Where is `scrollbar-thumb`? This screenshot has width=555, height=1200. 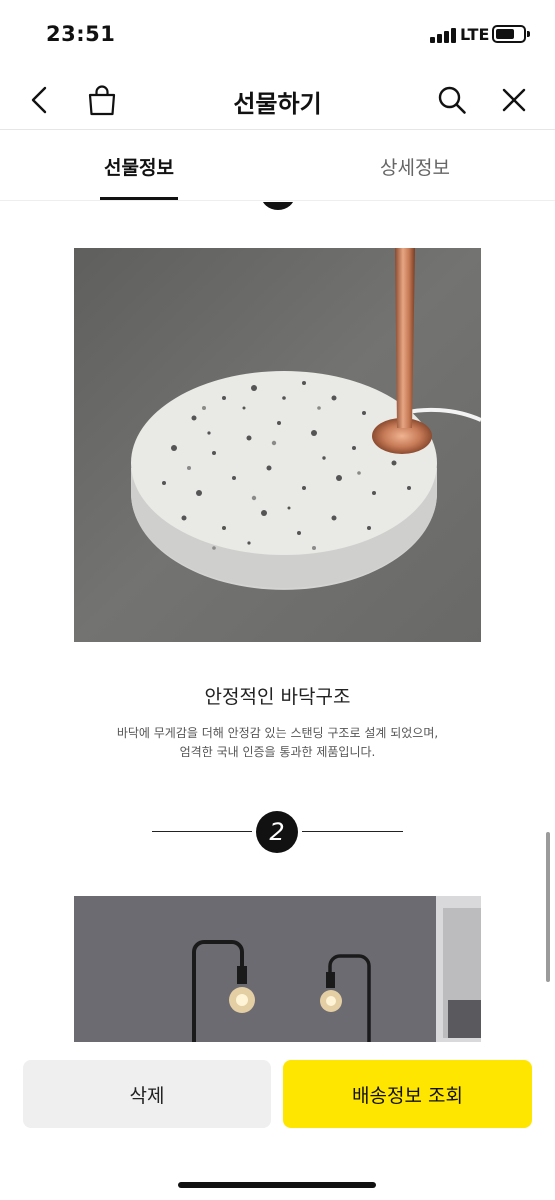 scrollbar-thumb is located at coordinates (548, 907).